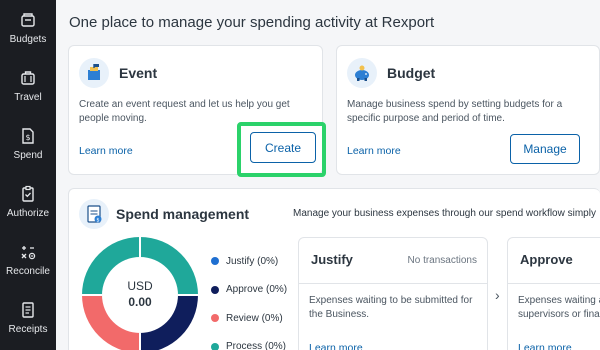 The width and height of the screenshot is (600, 350). What do you see at coordinates (559, 300) in the screenshot?
I see `approve-description-line: Expenses waiting a` at bounding box center [559, 300].